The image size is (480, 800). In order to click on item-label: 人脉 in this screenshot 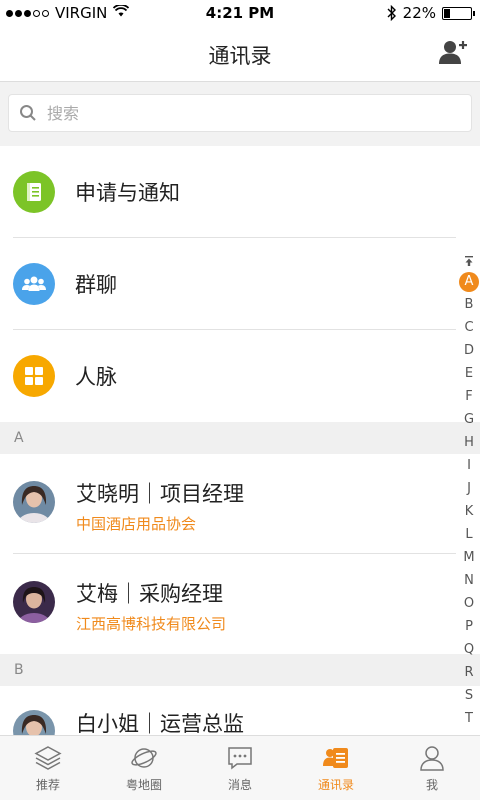, I will do `click(96, 377)`.